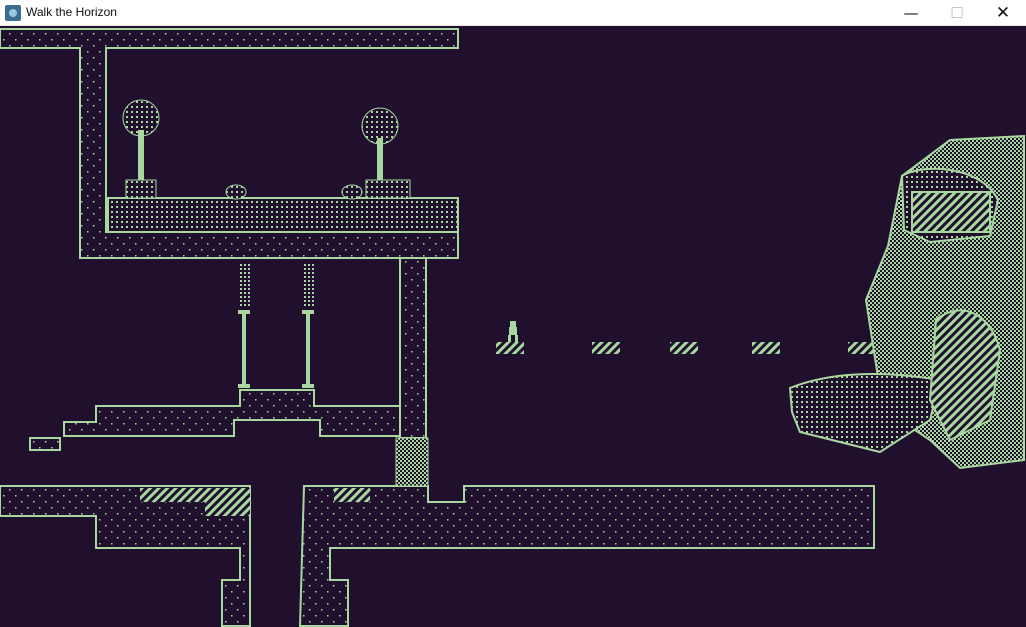  Describe the element at coordinates (71, 12) in the screenshot. I see `window-title: Walk the Horizon` at that location.